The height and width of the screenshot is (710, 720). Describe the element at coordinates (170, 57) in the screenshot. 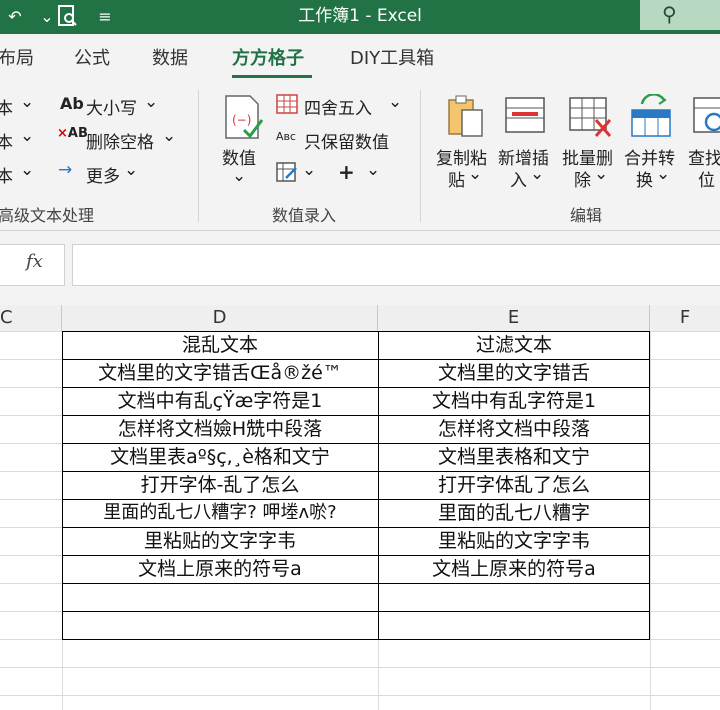

I see `tab-data: 数据` at that location.